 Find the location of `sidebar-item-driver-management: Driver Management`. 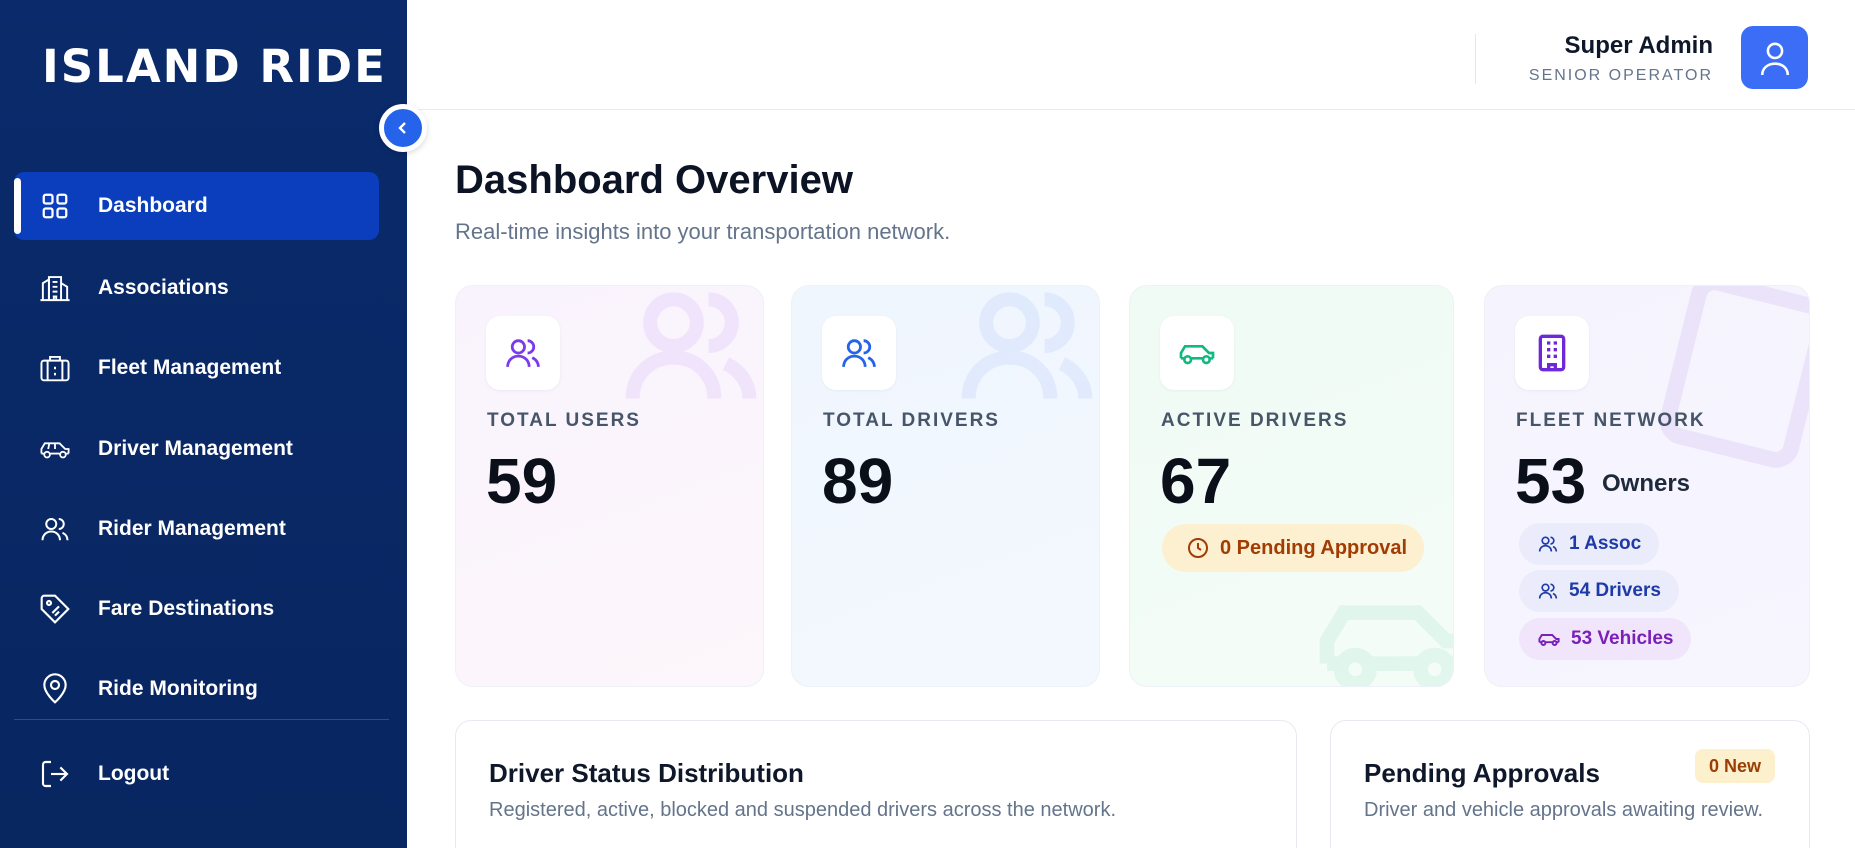

sidebar-item-driver-management: Driver Management is located at coordinates (196, 449).